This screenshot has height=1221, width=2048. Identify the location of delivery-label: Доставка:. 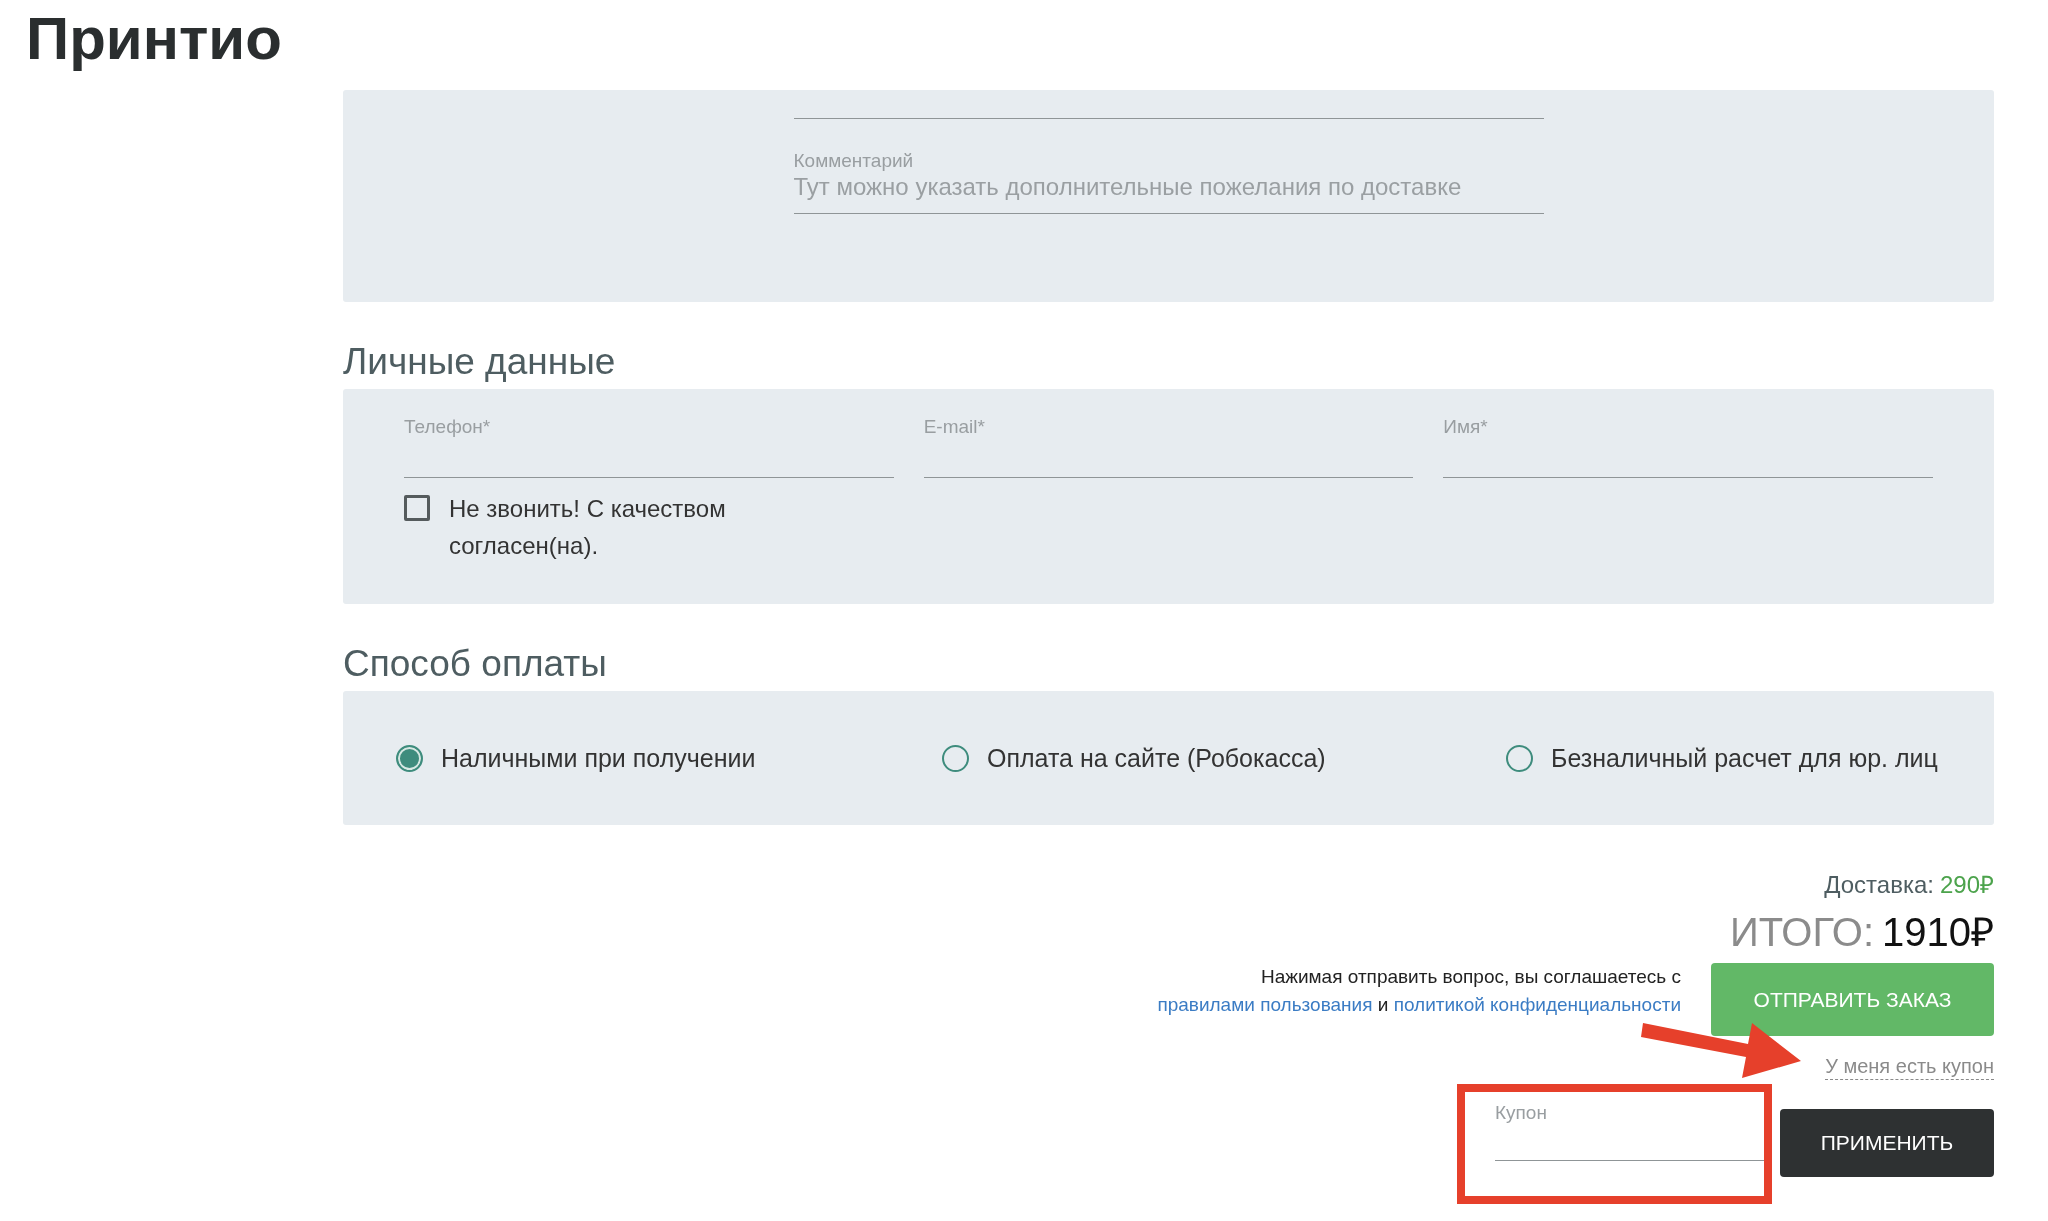
(1879, 885).